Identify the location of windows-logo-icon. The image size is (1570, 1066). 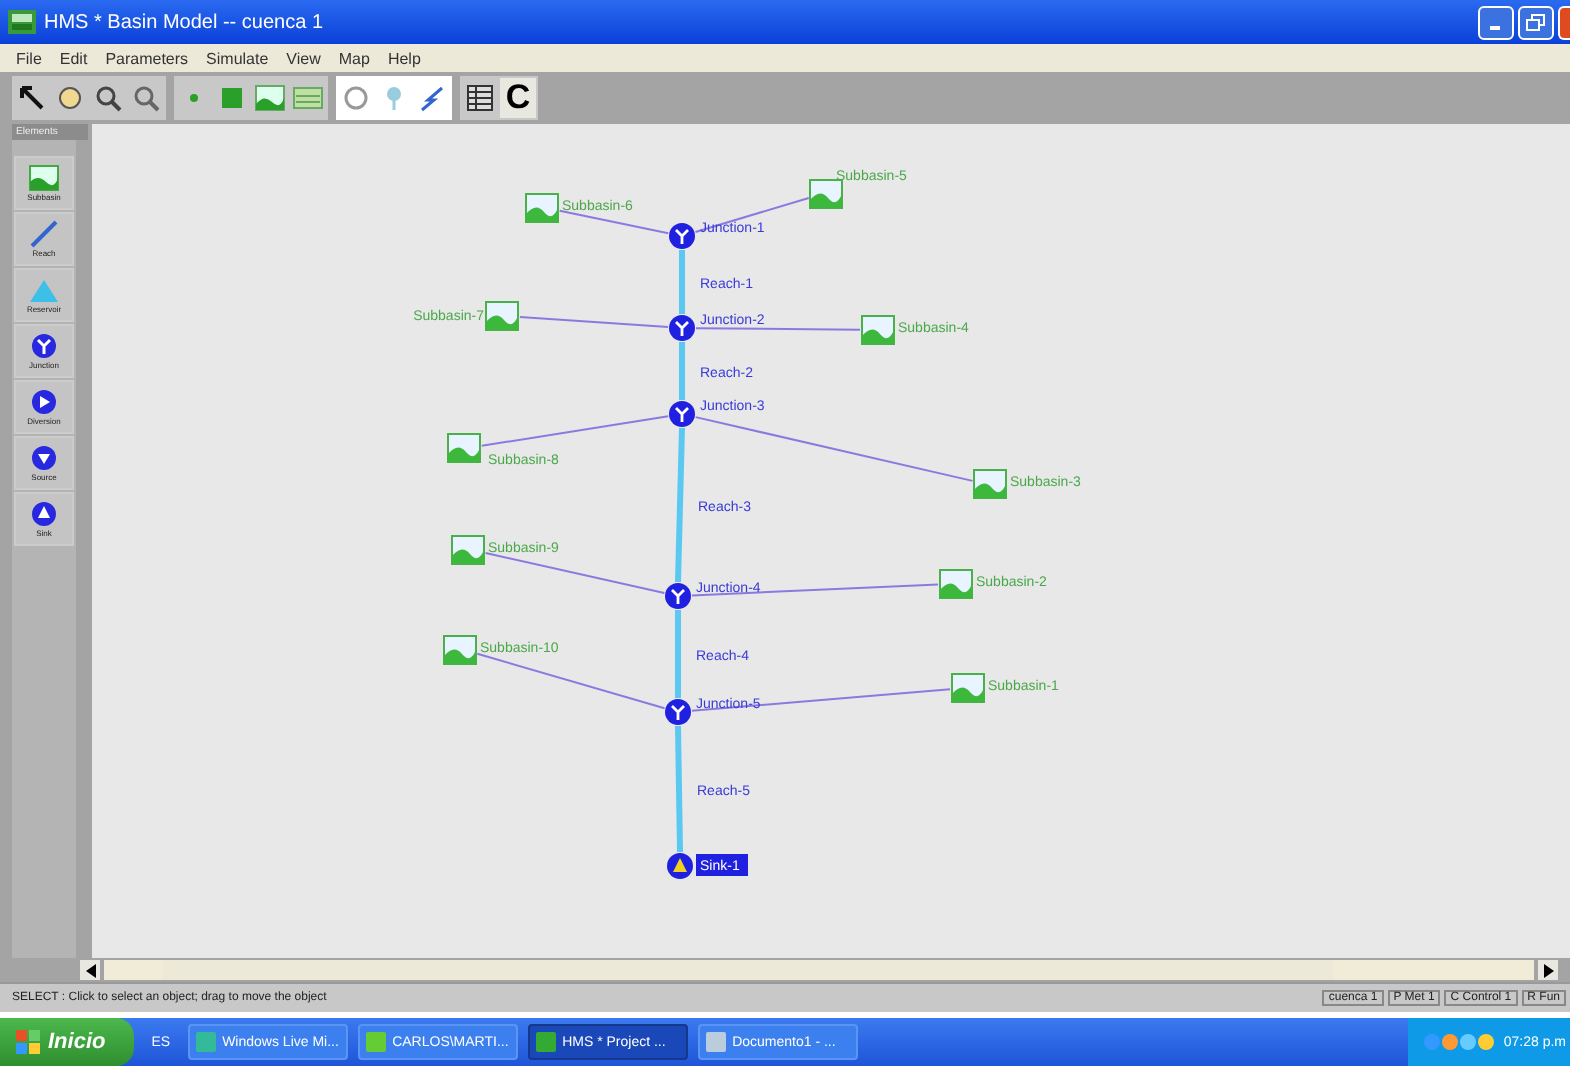
(28, 1042).